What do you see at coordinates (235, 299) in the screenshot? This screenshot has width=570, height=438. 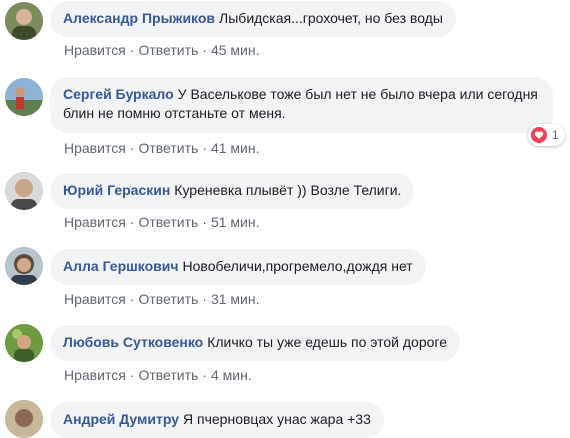 I see `comment-timestamp: 31 мин.` at bounding box center [235, 299].